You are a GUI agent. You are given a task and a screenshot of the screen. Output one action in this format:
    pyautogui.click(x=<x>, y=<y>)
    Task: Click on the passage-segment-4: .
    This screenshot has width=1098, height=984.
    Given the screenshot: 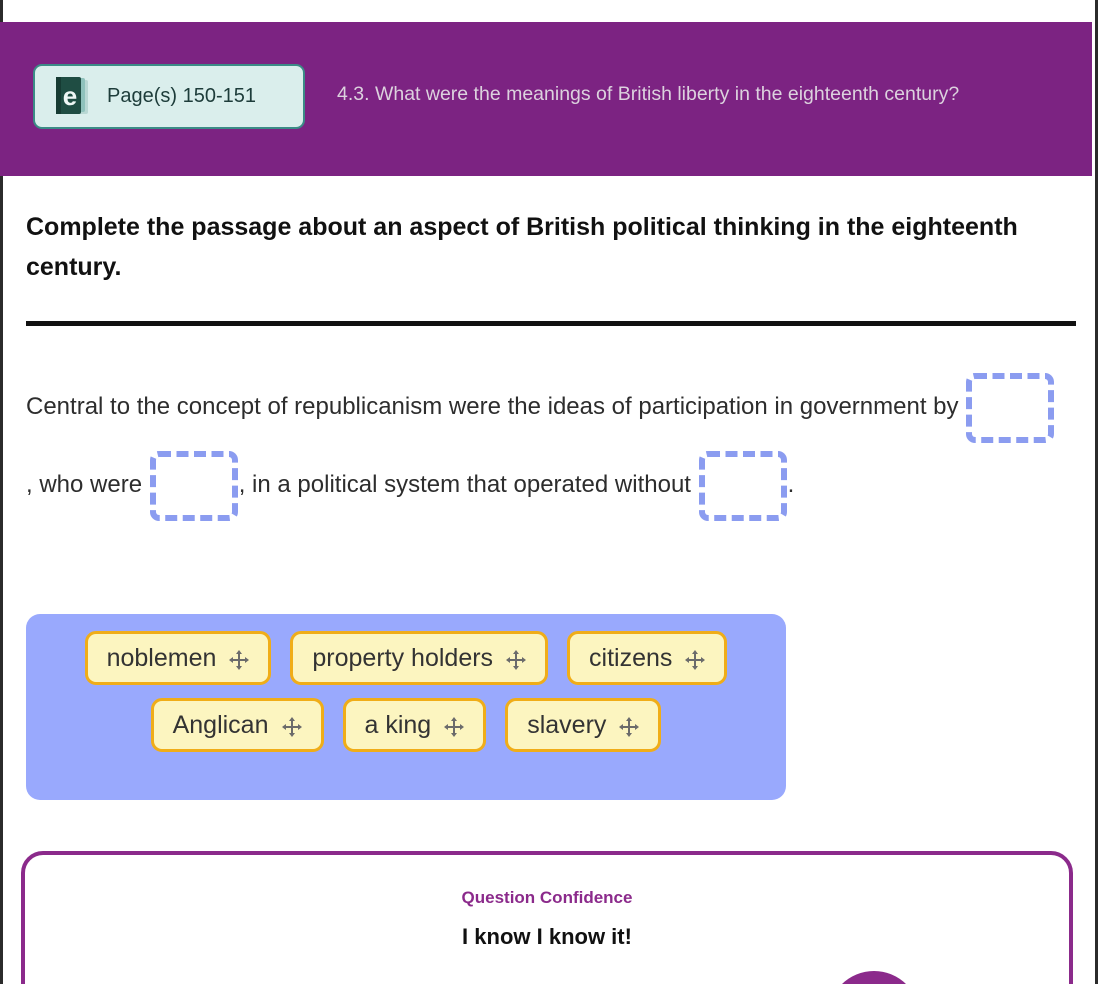 What is the action you would take?
    pyautogui.click(x=791, y=484)
    